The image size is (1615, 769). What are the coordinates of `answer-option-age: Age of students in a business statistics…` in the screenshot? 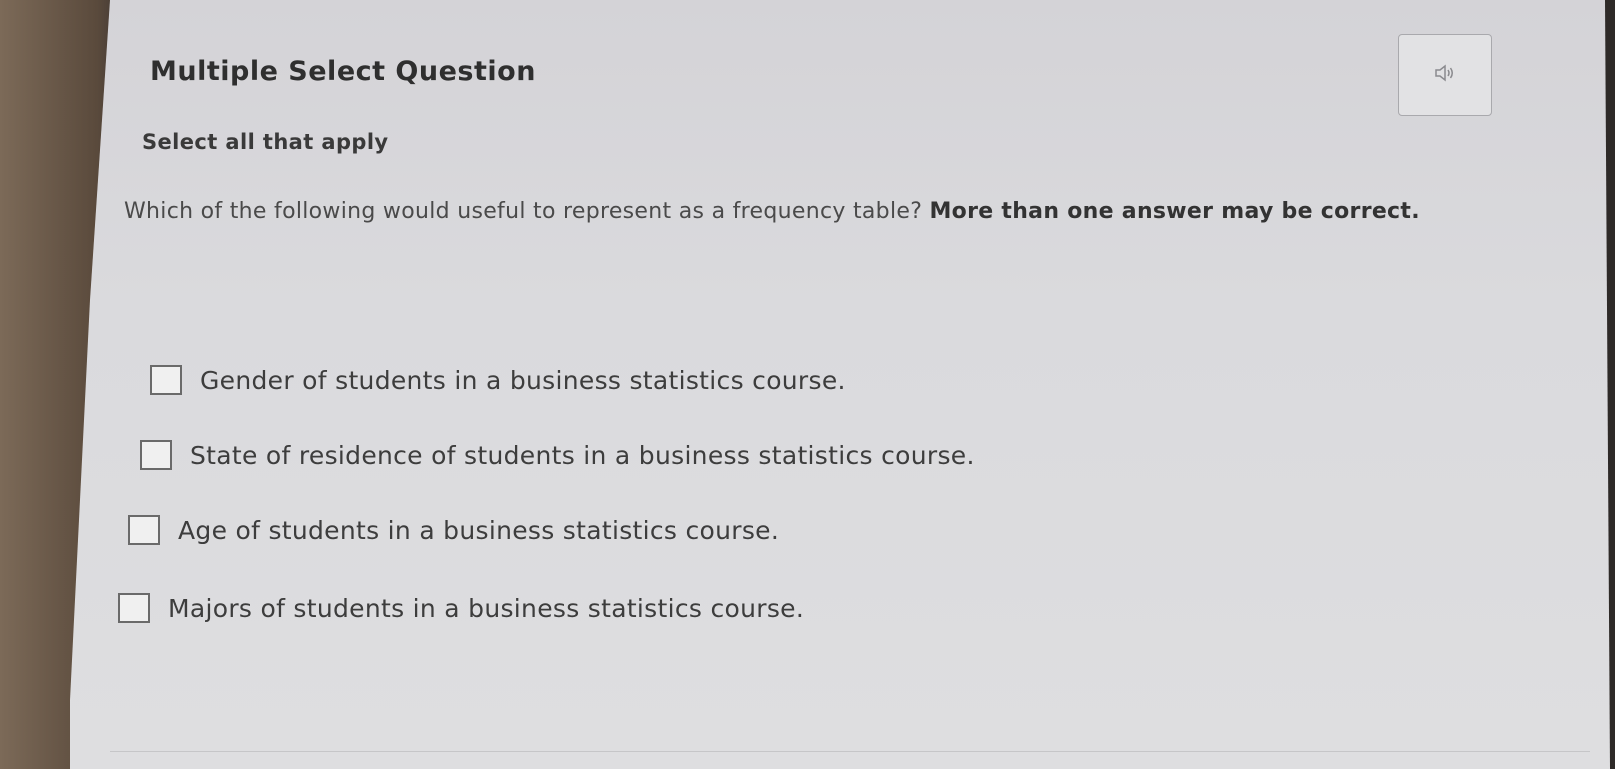 It's located at (453, 530).